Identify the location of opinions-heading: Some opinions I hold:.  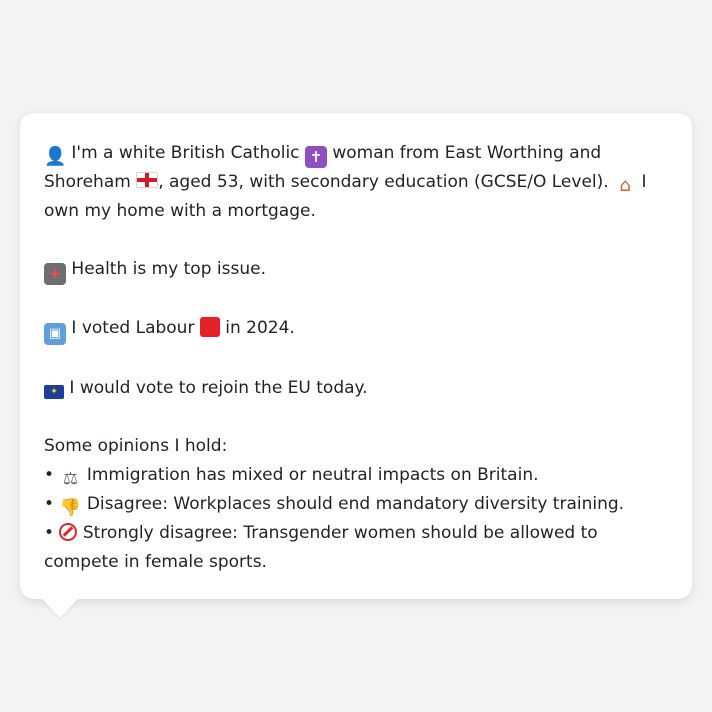
(136, 446).